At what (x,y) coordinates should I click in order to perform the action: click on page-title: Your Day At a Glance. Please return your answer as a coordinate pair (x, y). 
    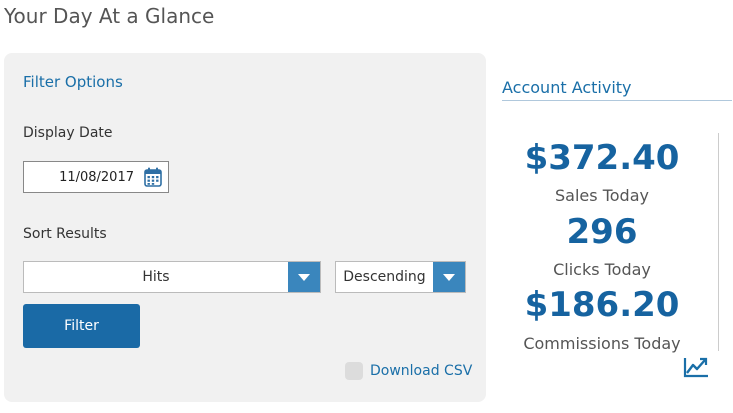
    Looking at the image, I should click on (109, 16).